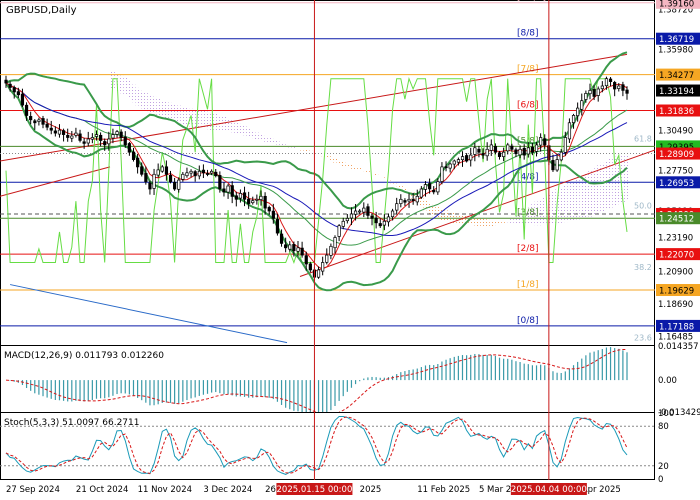  What do you see at coordinates (528, 321) in the screenshot?
I see `murrey-label: [0/8]` at bounding box center [528, 321].